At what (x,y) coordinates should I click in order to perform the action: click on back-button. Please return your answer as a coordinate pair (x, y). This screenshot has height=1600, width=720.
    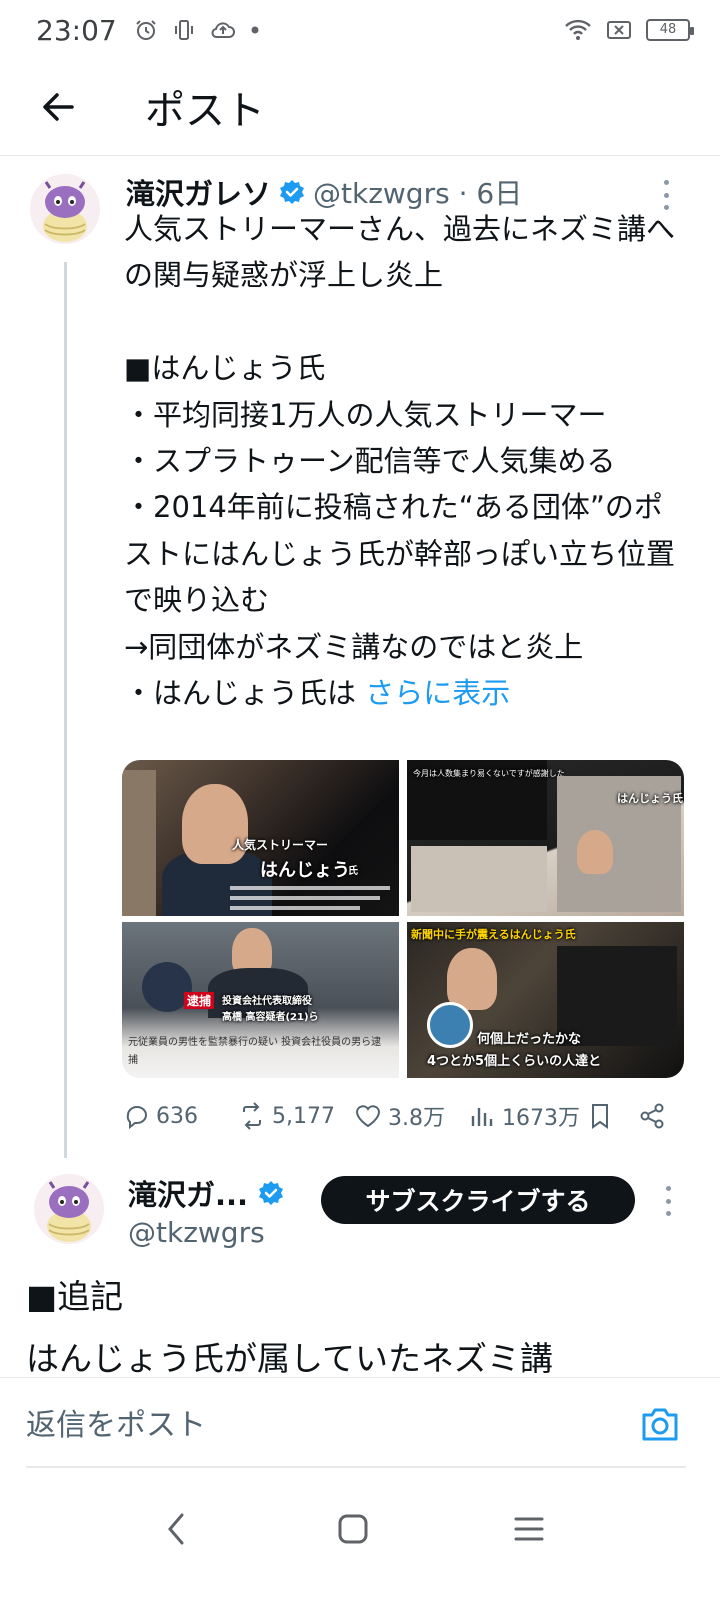
    Looking at the image, I should click on (59, 107).